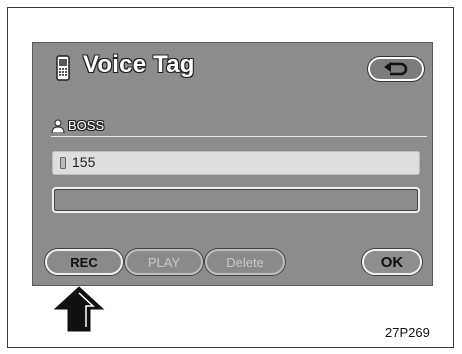 This screenshot has width=462, height=354. Describe the element at coordinates (84, 162) in the screenshot. I see `phone-number-value: 155` at that location.